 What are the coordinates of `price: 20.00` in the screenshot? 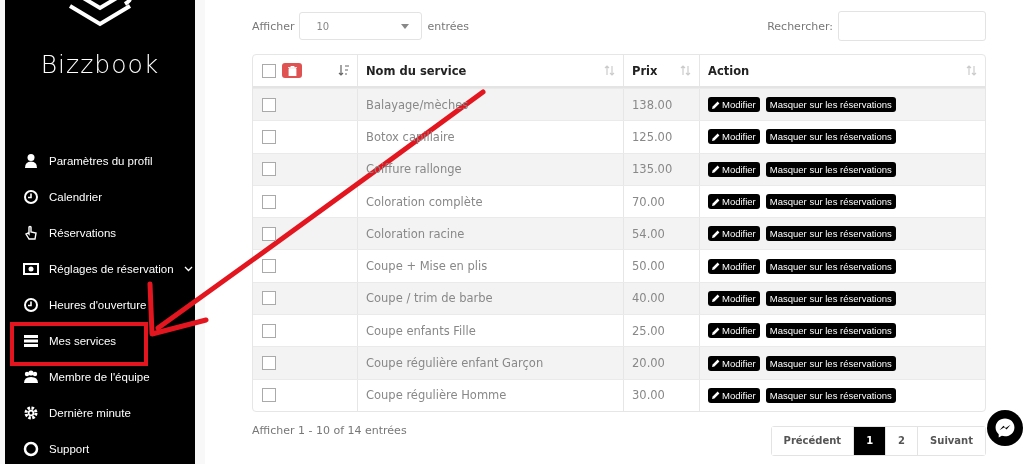 It's located at (648, 363).